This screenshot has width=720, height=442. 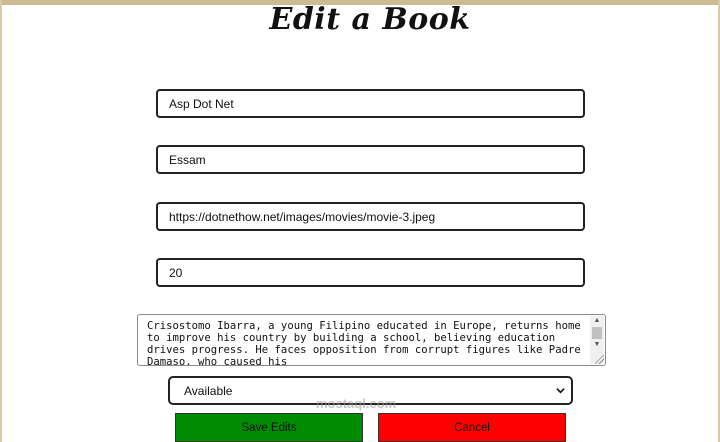 What do you see at coordinates (208, 390) in the screenshot?
I see `book-status-selected-value: Available` at bounding box center [208, 390].